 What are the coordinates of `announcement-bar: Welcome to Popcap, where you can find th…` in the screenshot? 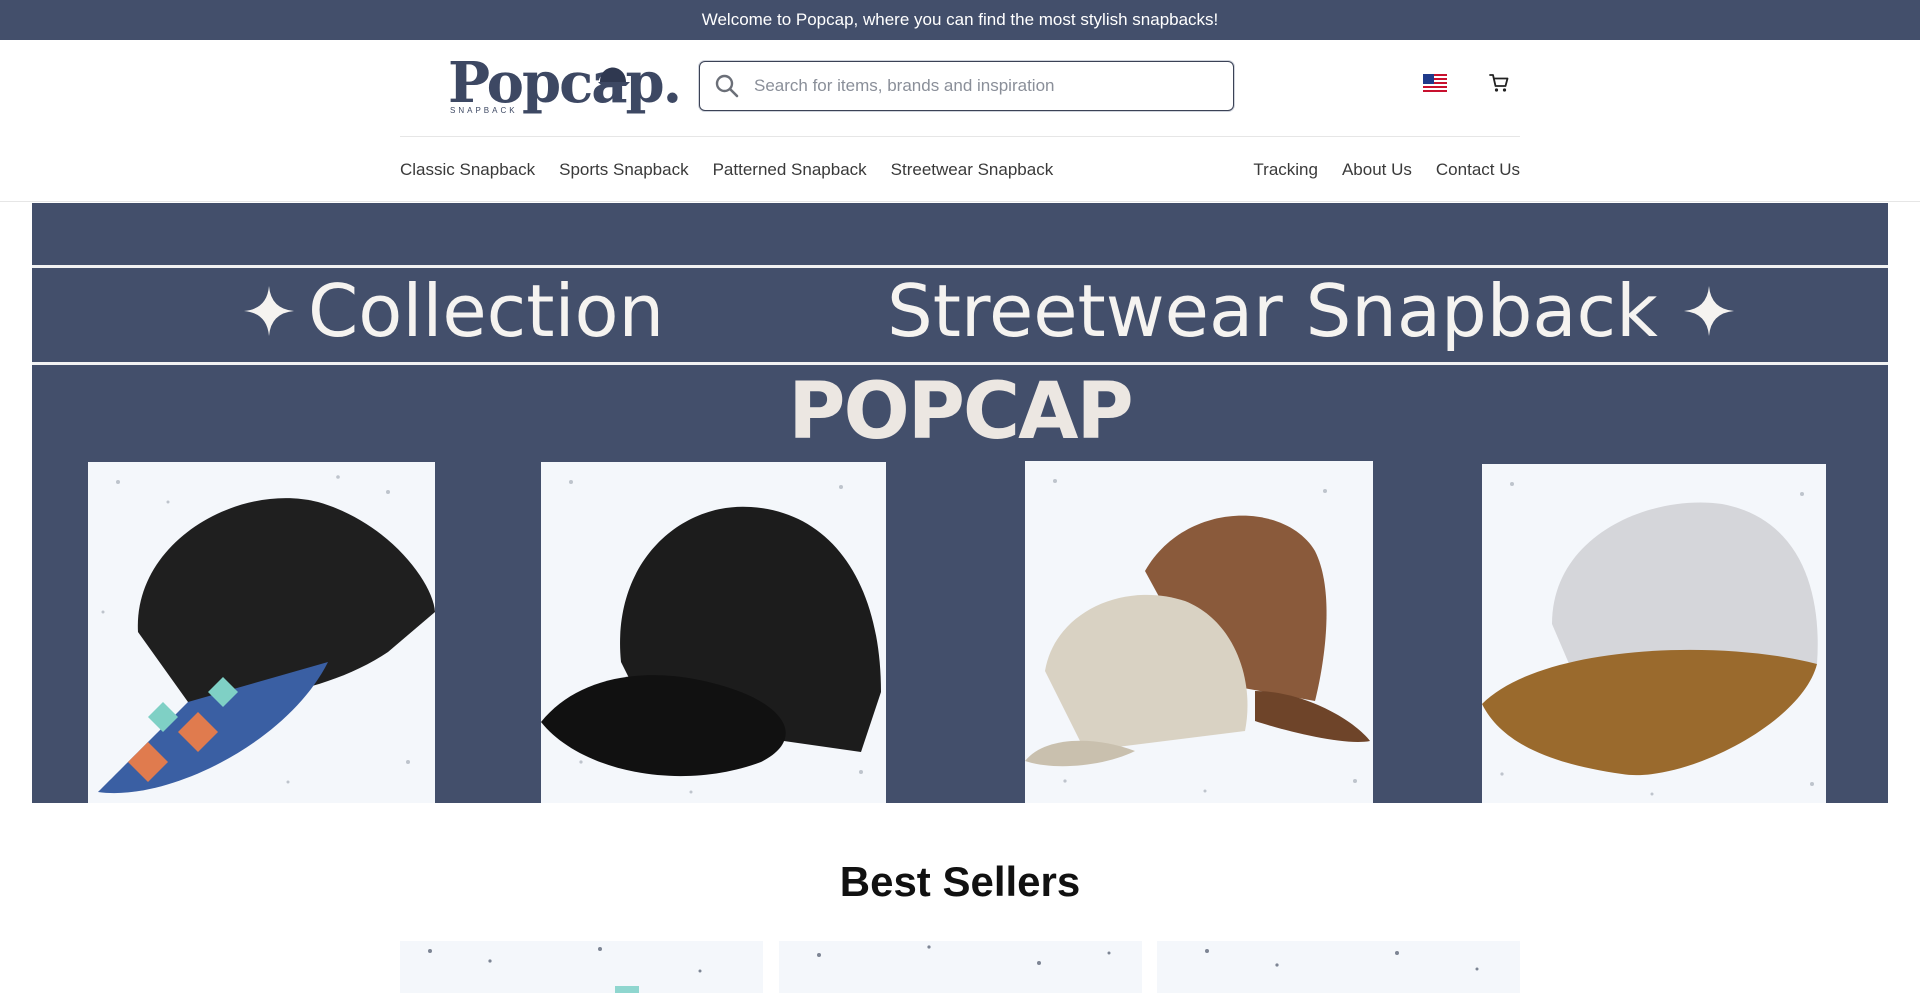 It's located at (960, 20).